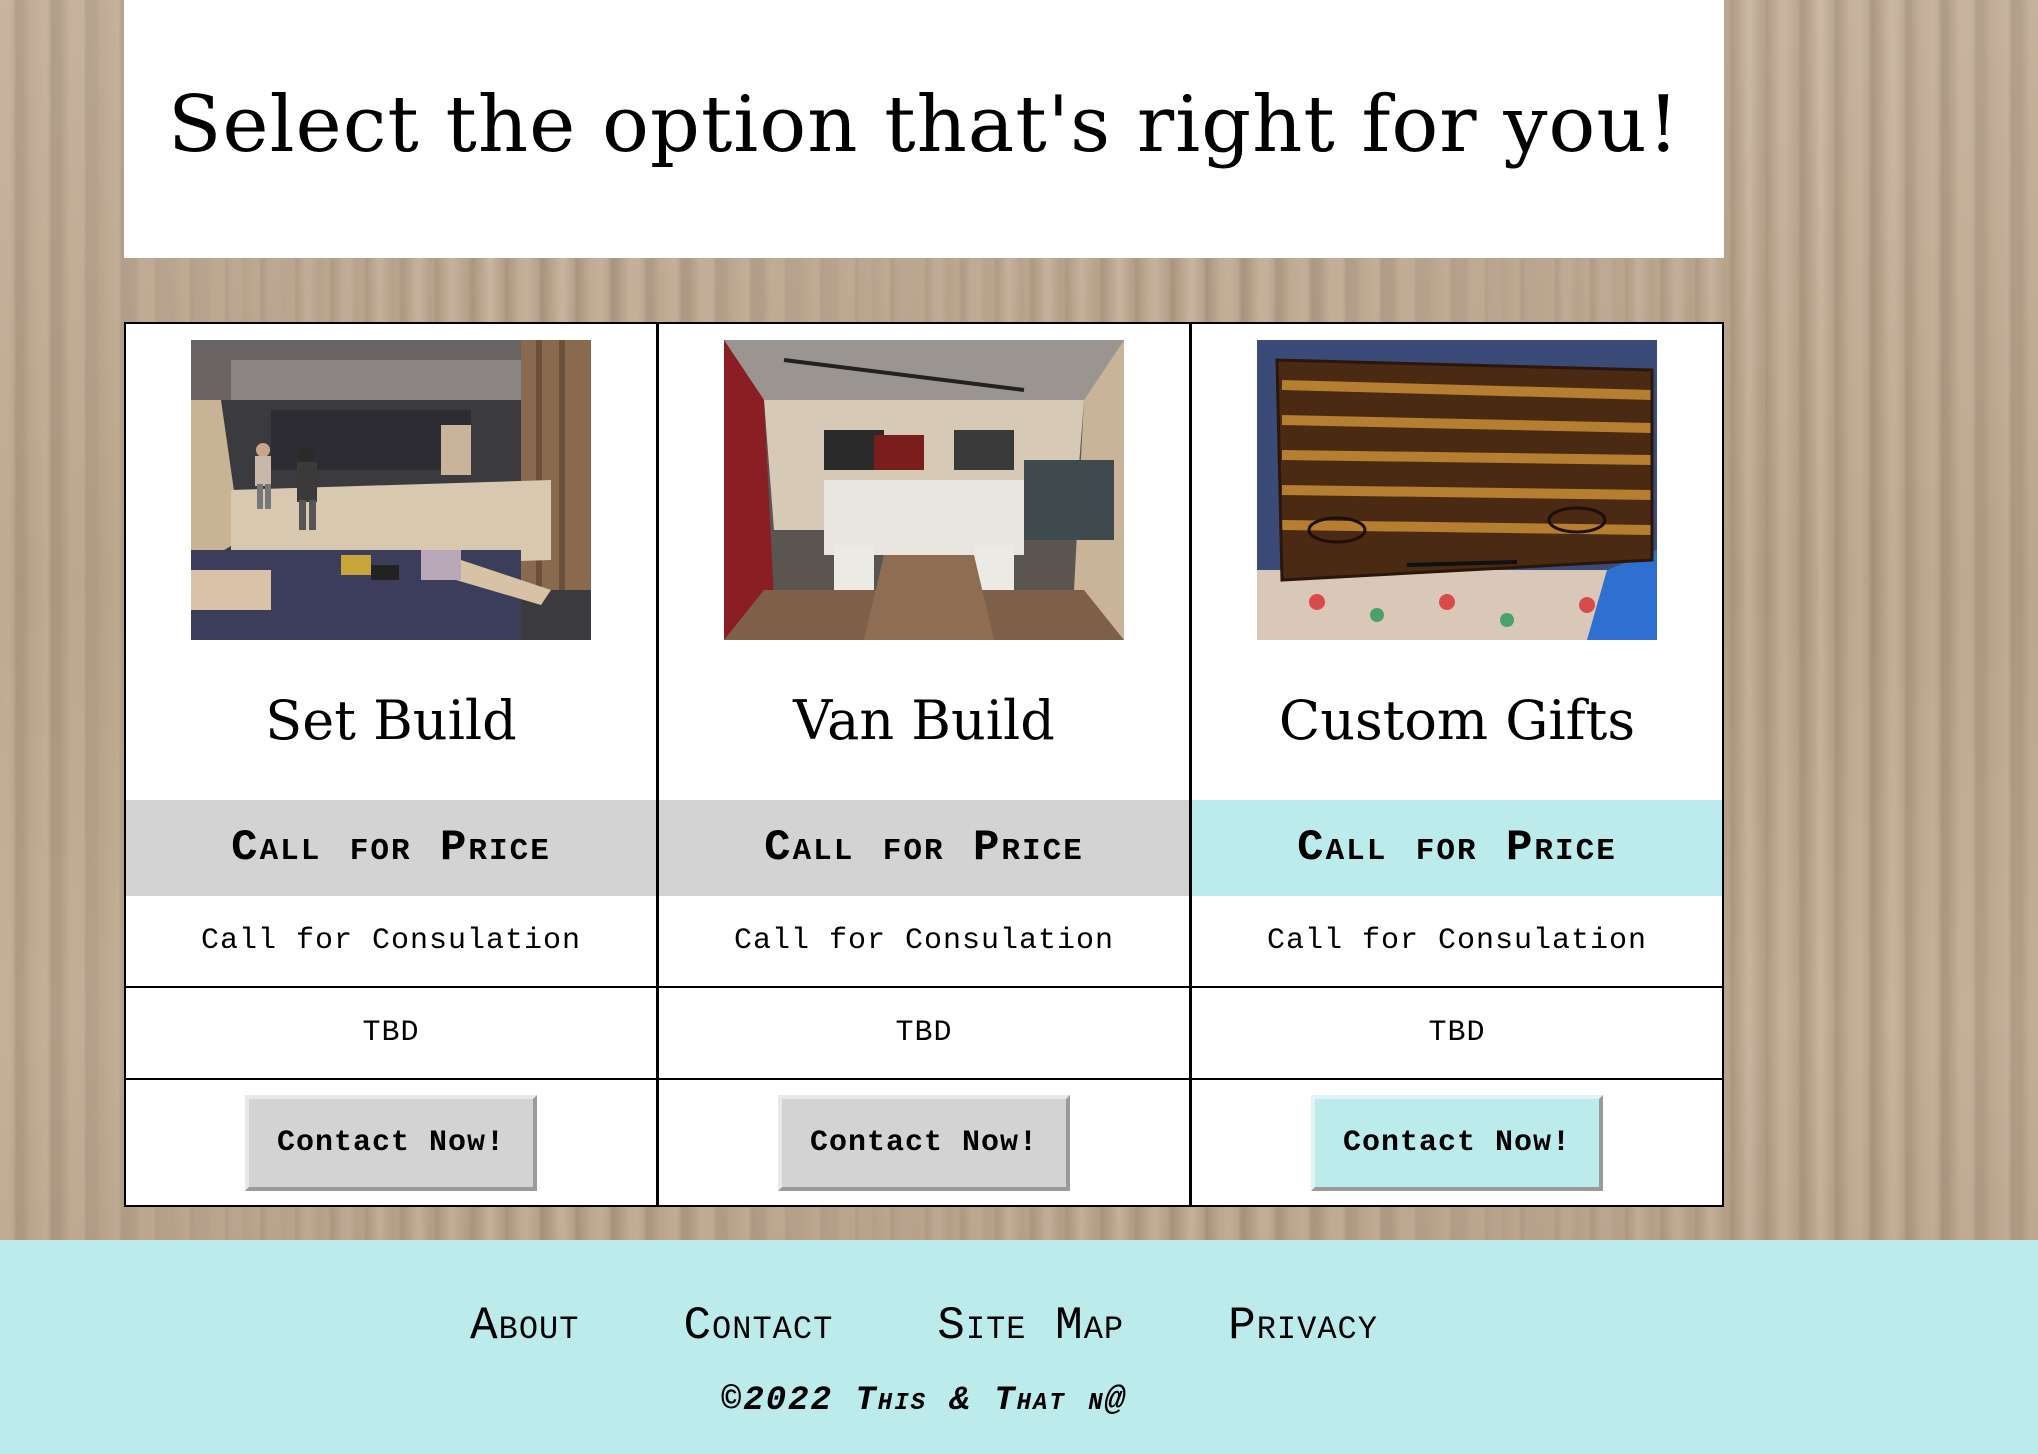 The image size is (2038, 1454). Describe the element at coordinates (924, 720) in the screenshot. I see `card-title: Van Build` at that location.